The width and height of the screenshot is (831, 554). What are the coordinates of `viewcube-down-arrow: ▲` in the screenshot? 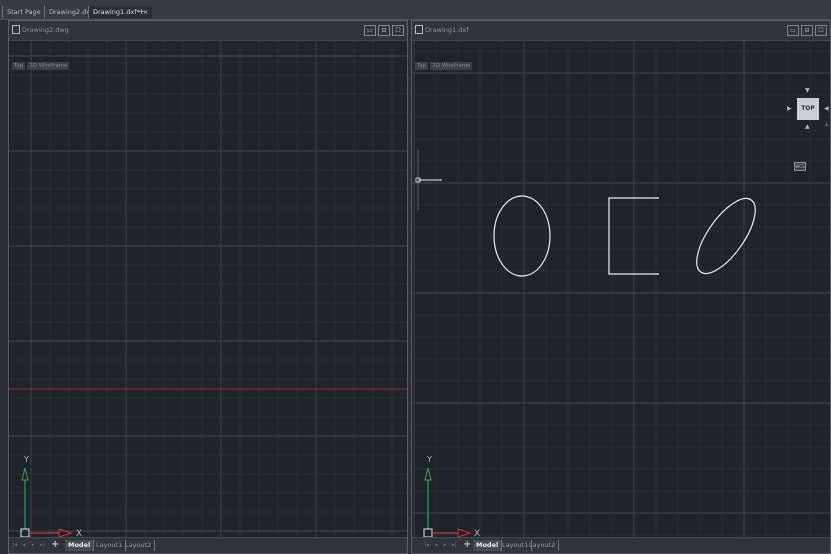 It's located at (807, 127).